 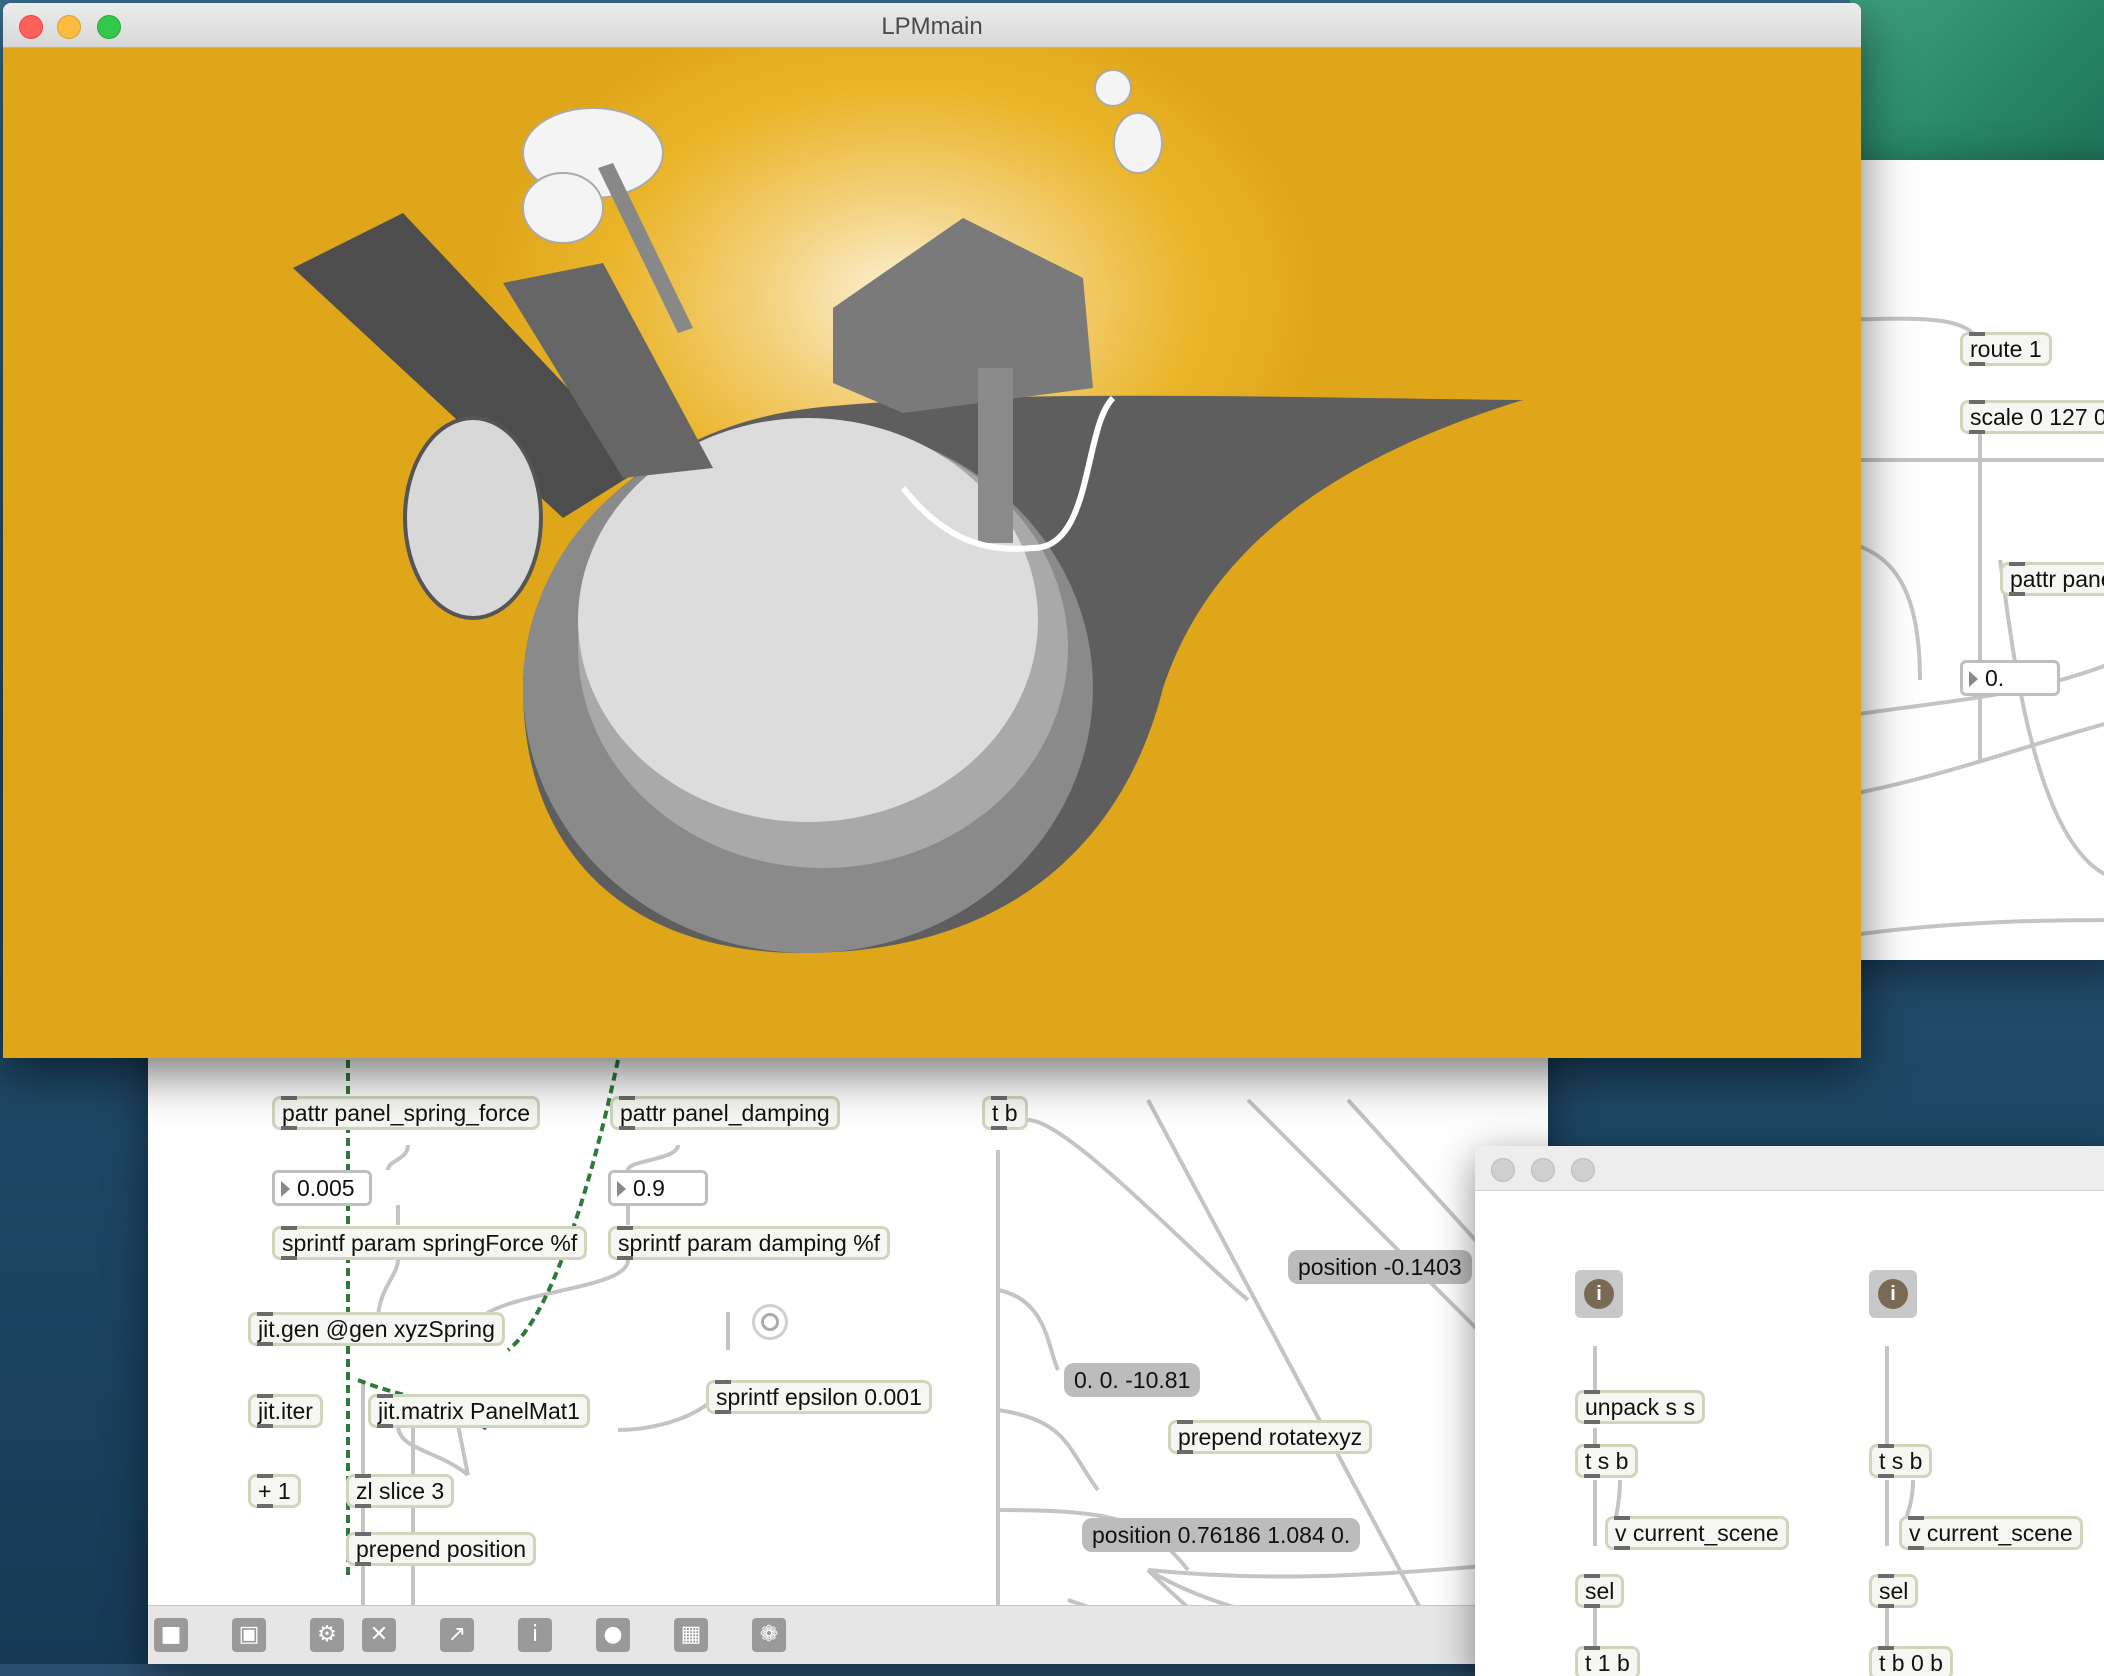 What do you see at coordinates (2006, 349) in the screenshot?
I see `route-object: route 1` at bounding box center [2006, 349].